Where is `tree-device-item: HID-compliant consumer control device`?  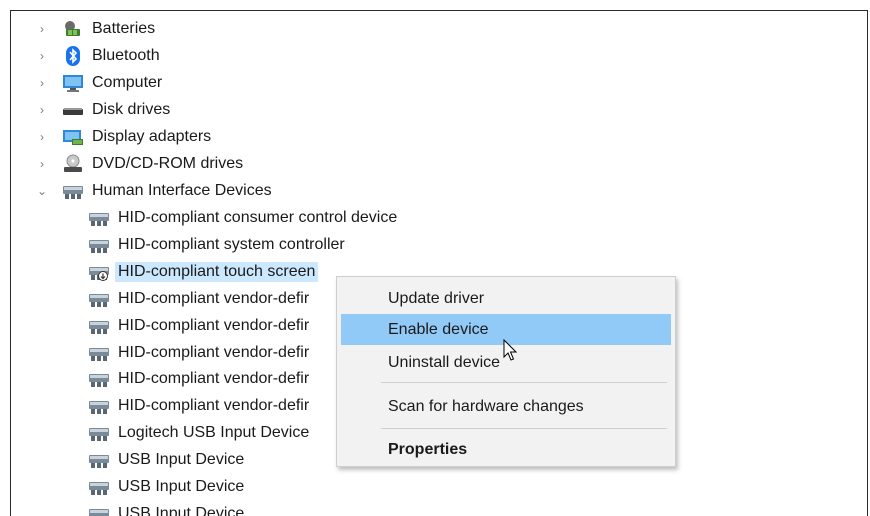
tree-device-item: HID-compliant consumer control device is located at coordinates (242, 218).